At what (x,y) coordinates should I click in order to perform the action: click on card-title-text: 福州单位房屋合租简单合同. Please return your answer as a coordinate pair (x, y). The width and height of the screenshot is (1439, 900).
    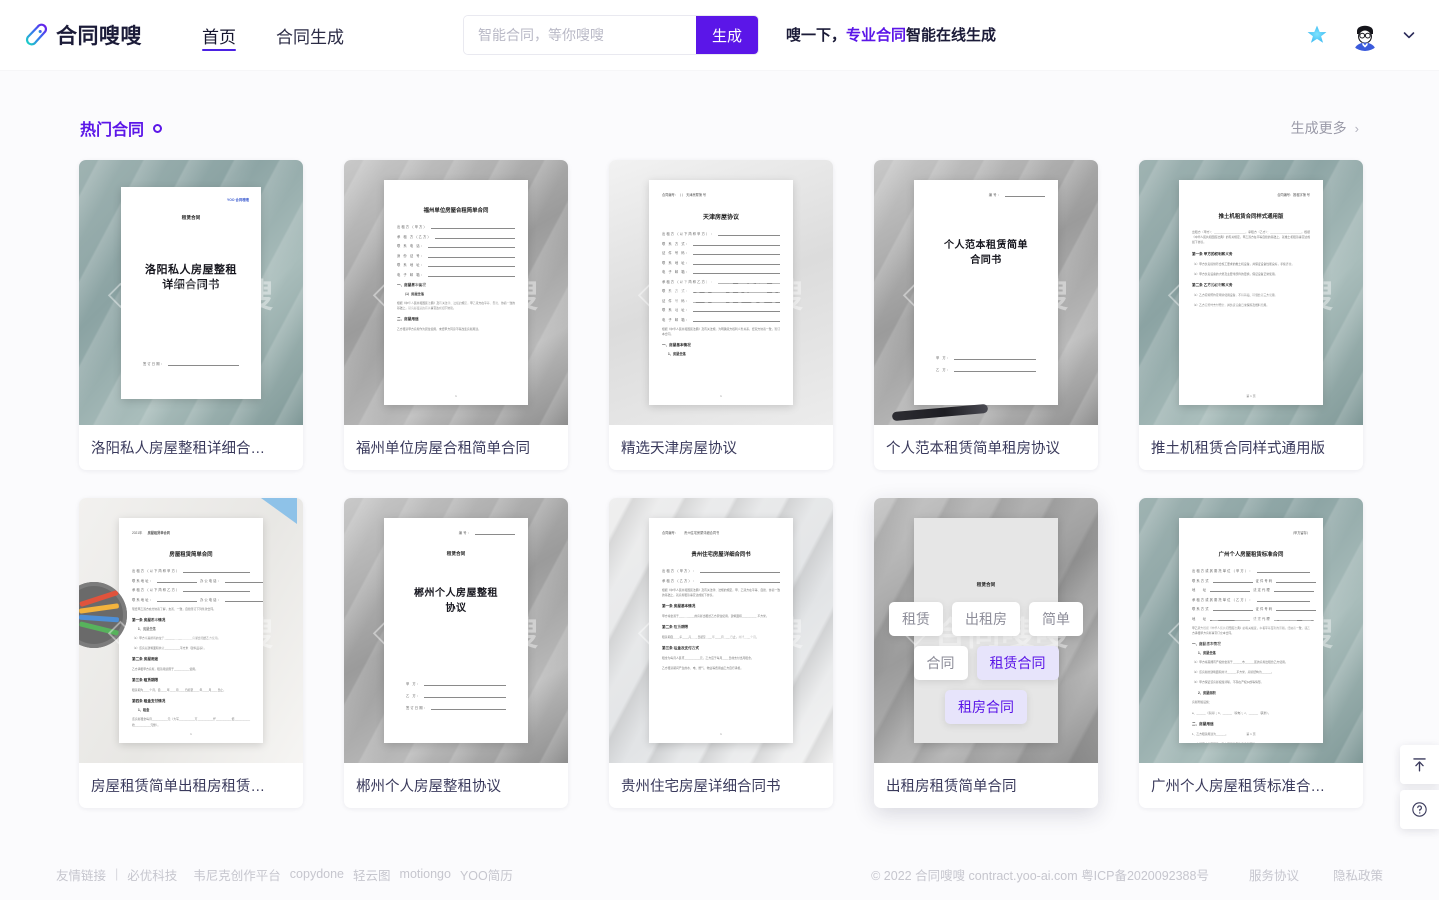
    Looking at the image, I should click on (443, 449).